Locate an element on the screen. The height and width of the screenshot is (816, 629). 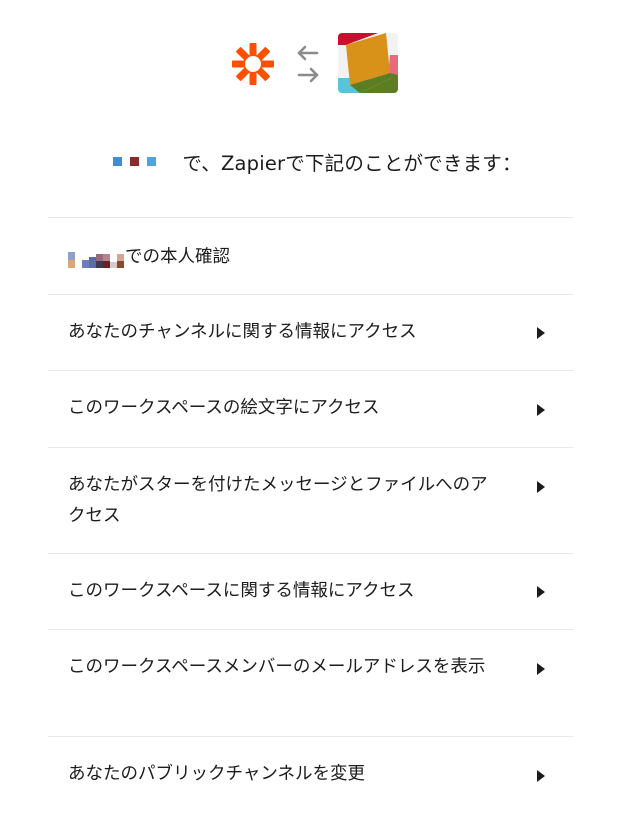
permission-label: あなたがスターを付けたメッセージとファイルへのアクセス is located at coordinates (278, 500).